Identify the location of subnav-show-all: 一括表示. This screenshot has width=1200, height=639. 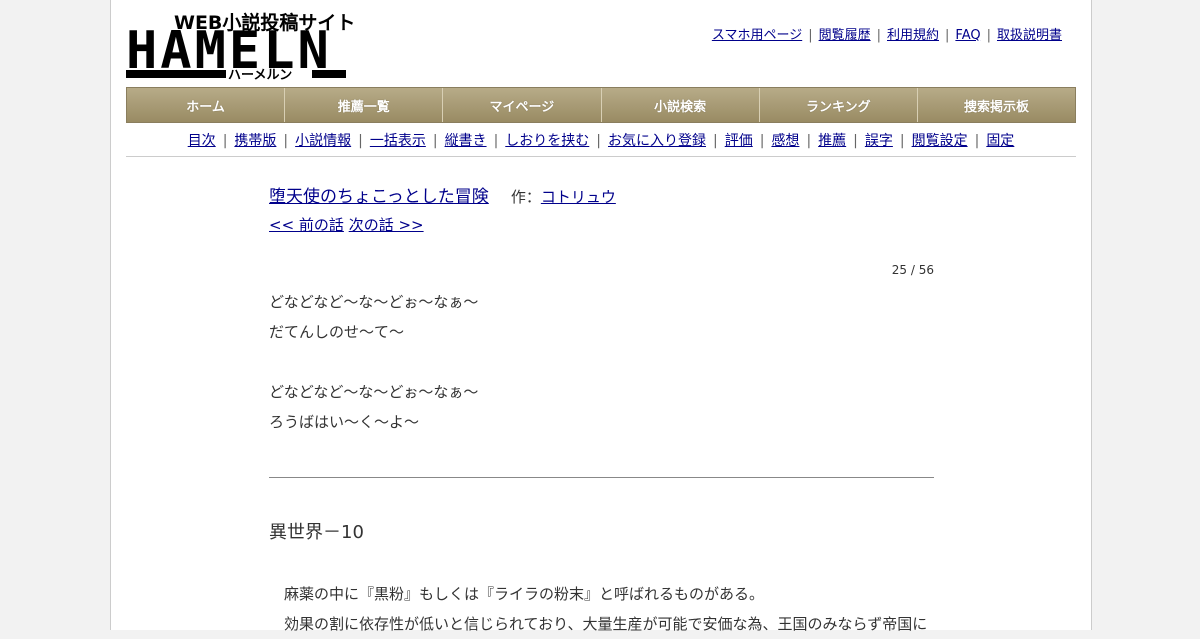
(398, 141).